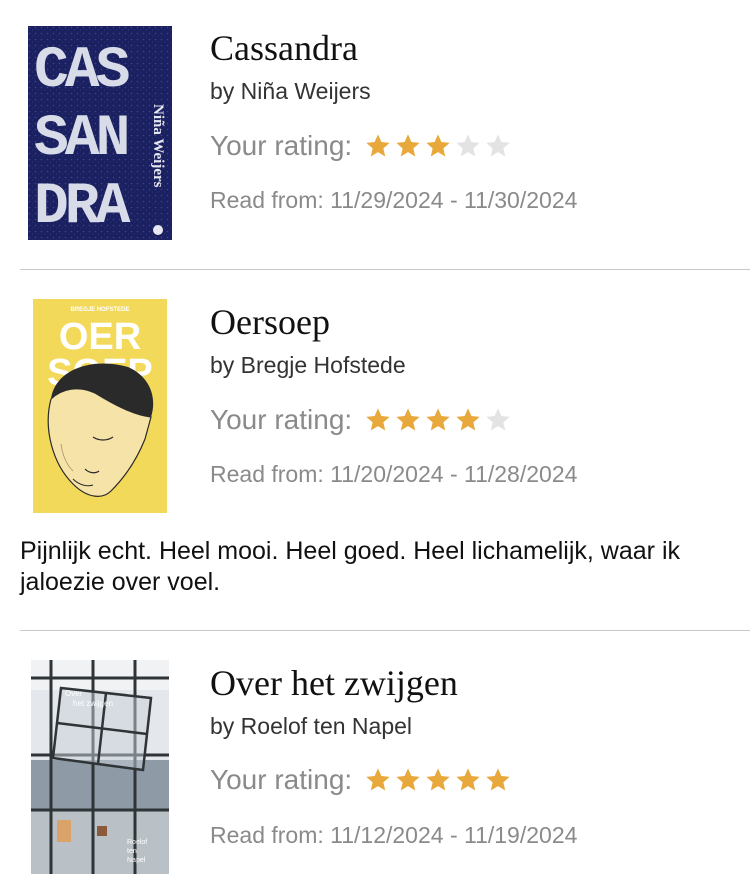 This screenshot has height=888, width=750. I want to click on cover-author: BREGJE HOFSTEDE, so click(99, 310).